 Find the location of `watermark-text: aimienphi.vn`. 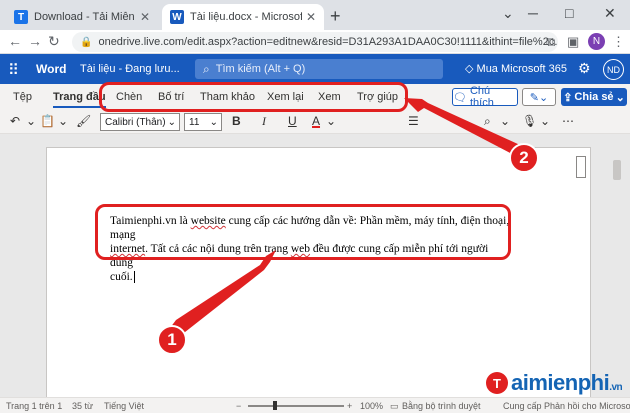

watermark-text: aimienphi.vn is located at coordinates (567, 383).